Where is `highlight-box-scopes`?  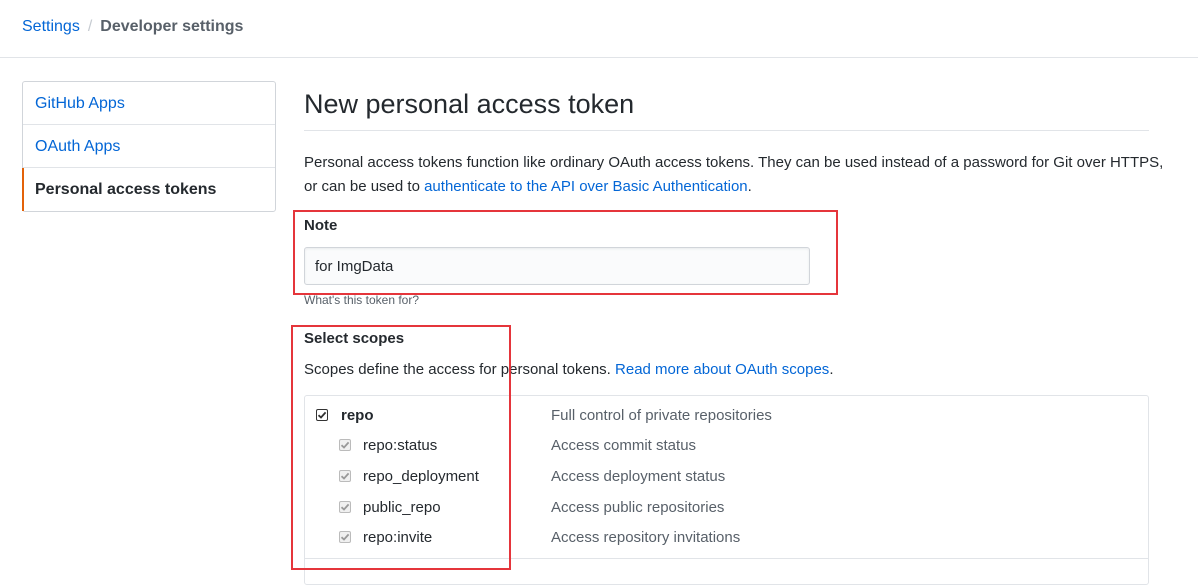
highlight-box-scopes is located at coordinates (401, 447).